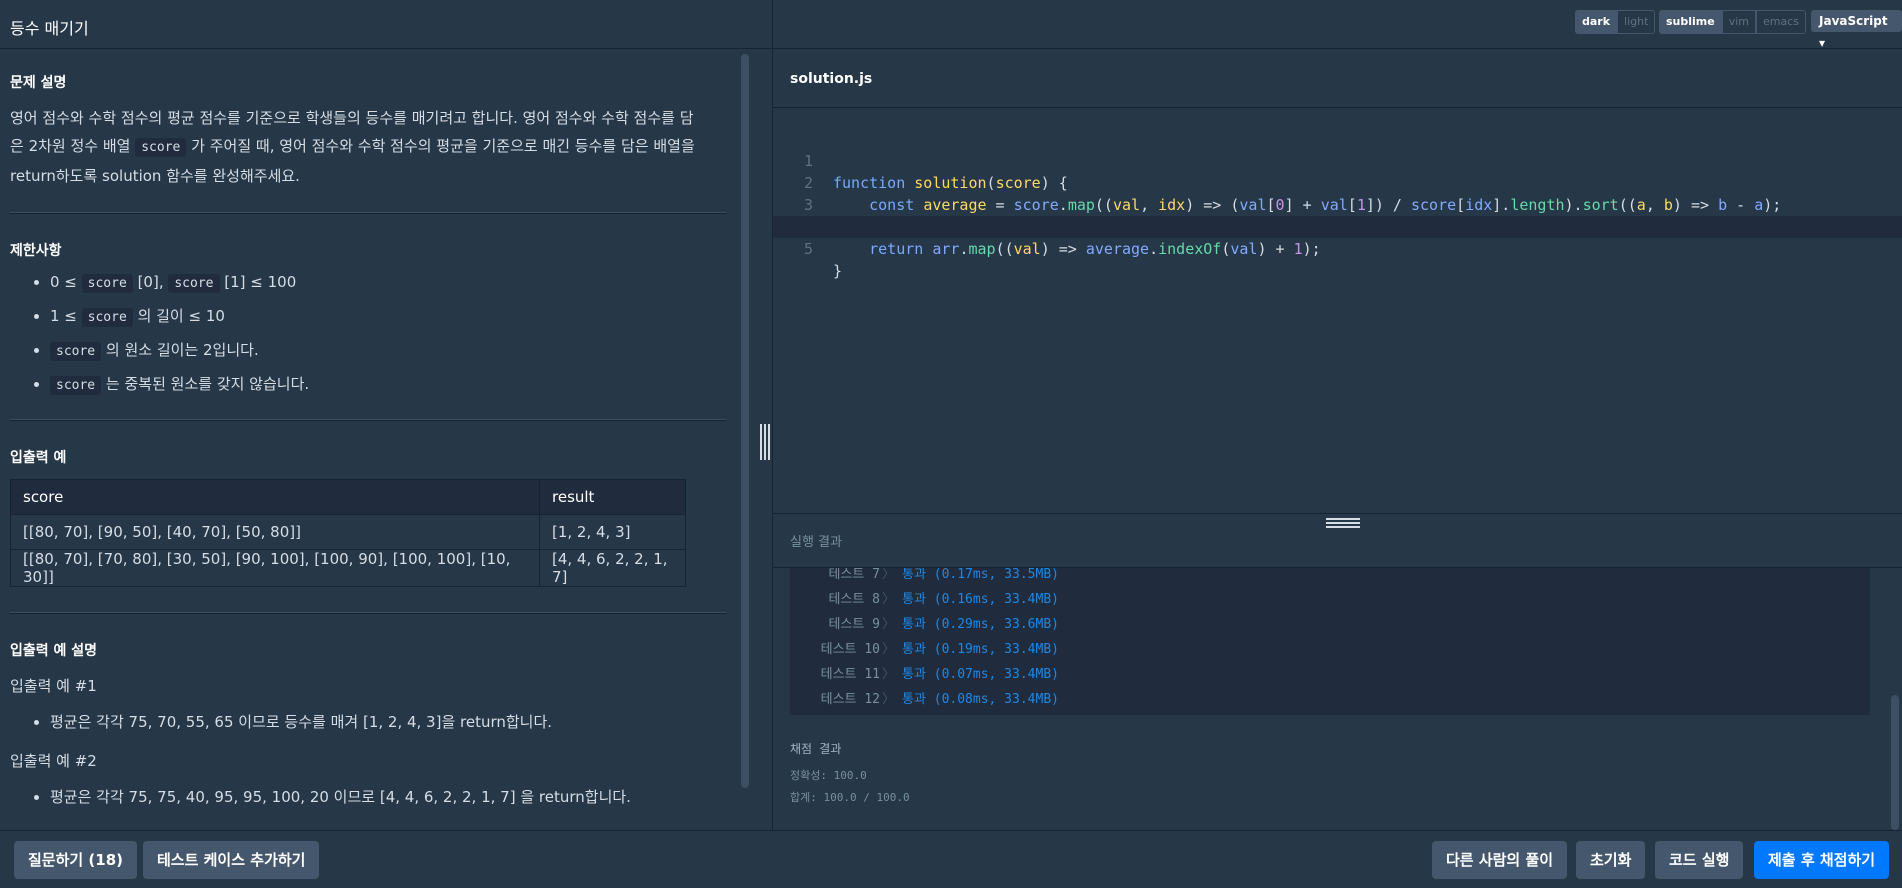 Image resolution: width=1902 pixels, height=888 pixels. I want to click on submit-button: 제출 후 채점하기, so click(1822, 860).